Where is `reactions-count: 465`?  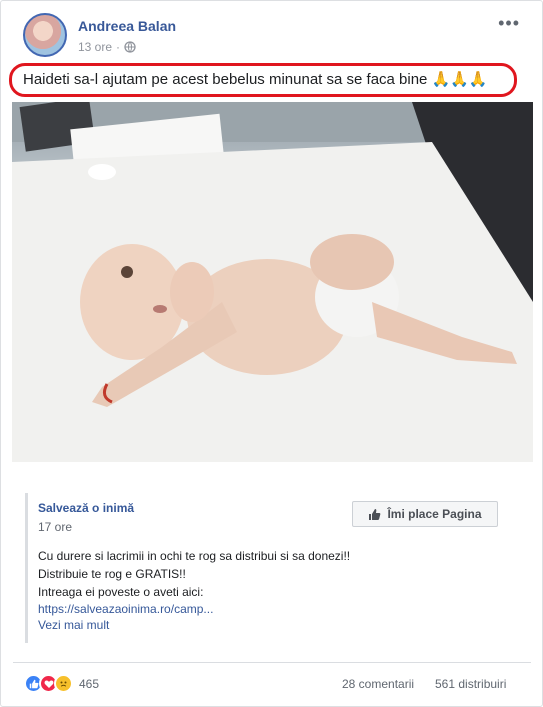
reactions-count: 465 is located at coordinates (89, 683).